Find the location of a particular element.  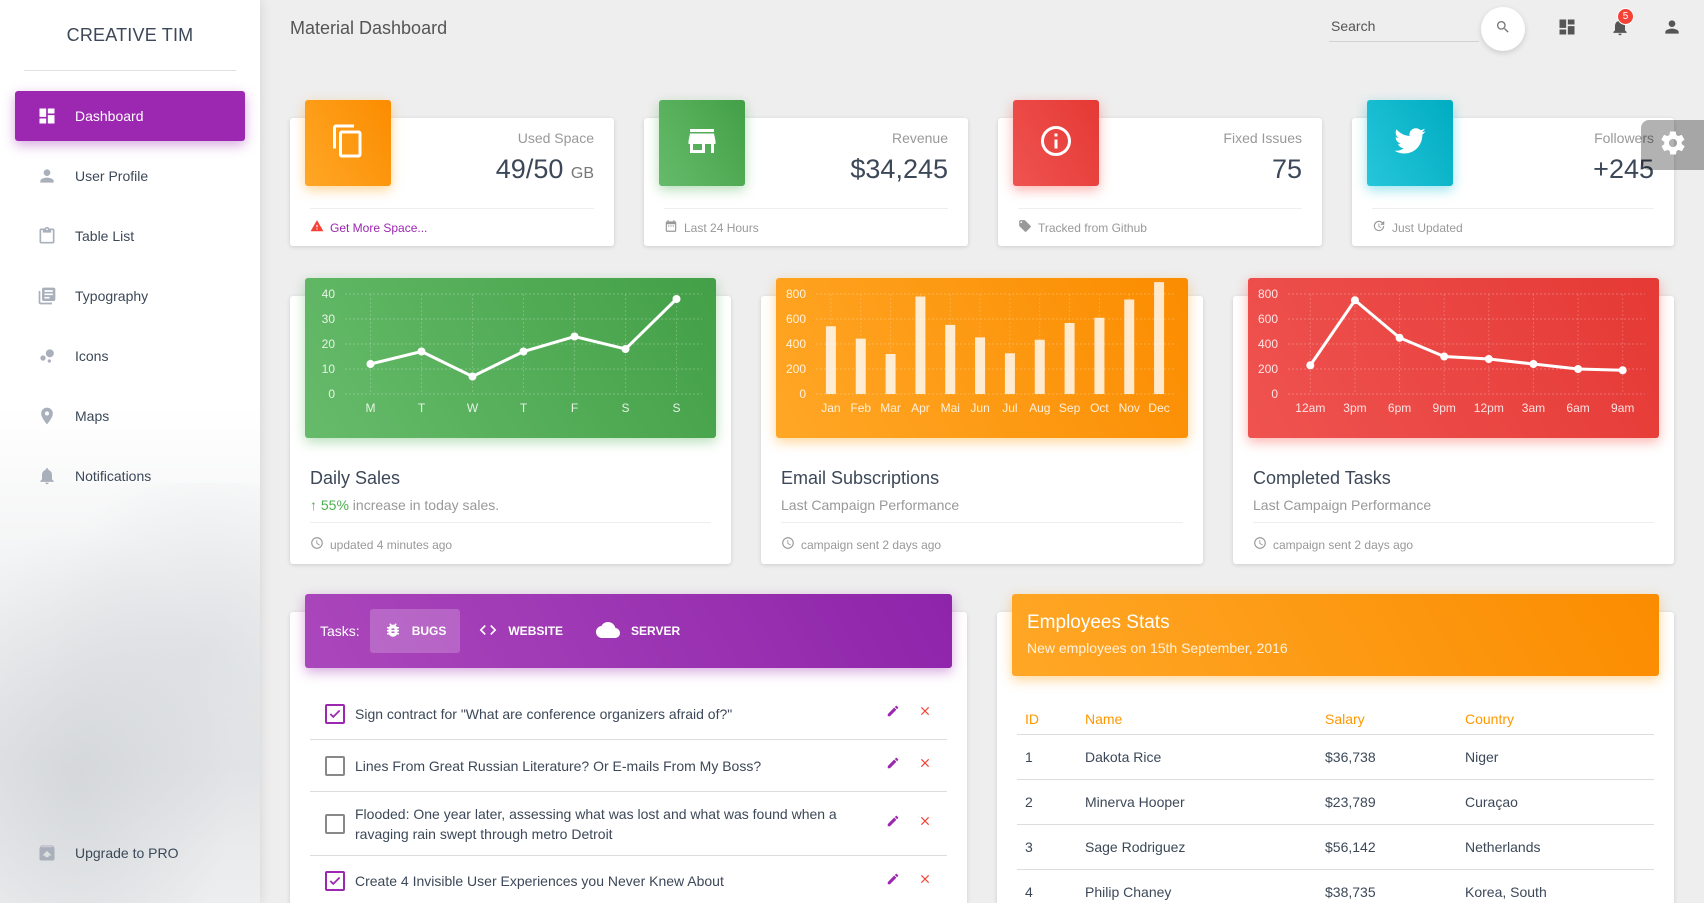

x-tick-label: 3am is located at coordinates (1533, 408).